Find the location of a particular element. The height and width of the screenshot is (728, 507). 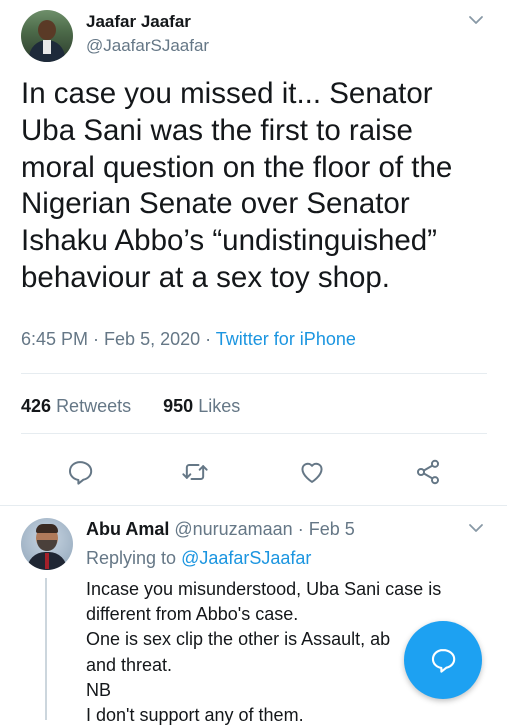

likes-count: 950 is located at coordinates (178, 406).